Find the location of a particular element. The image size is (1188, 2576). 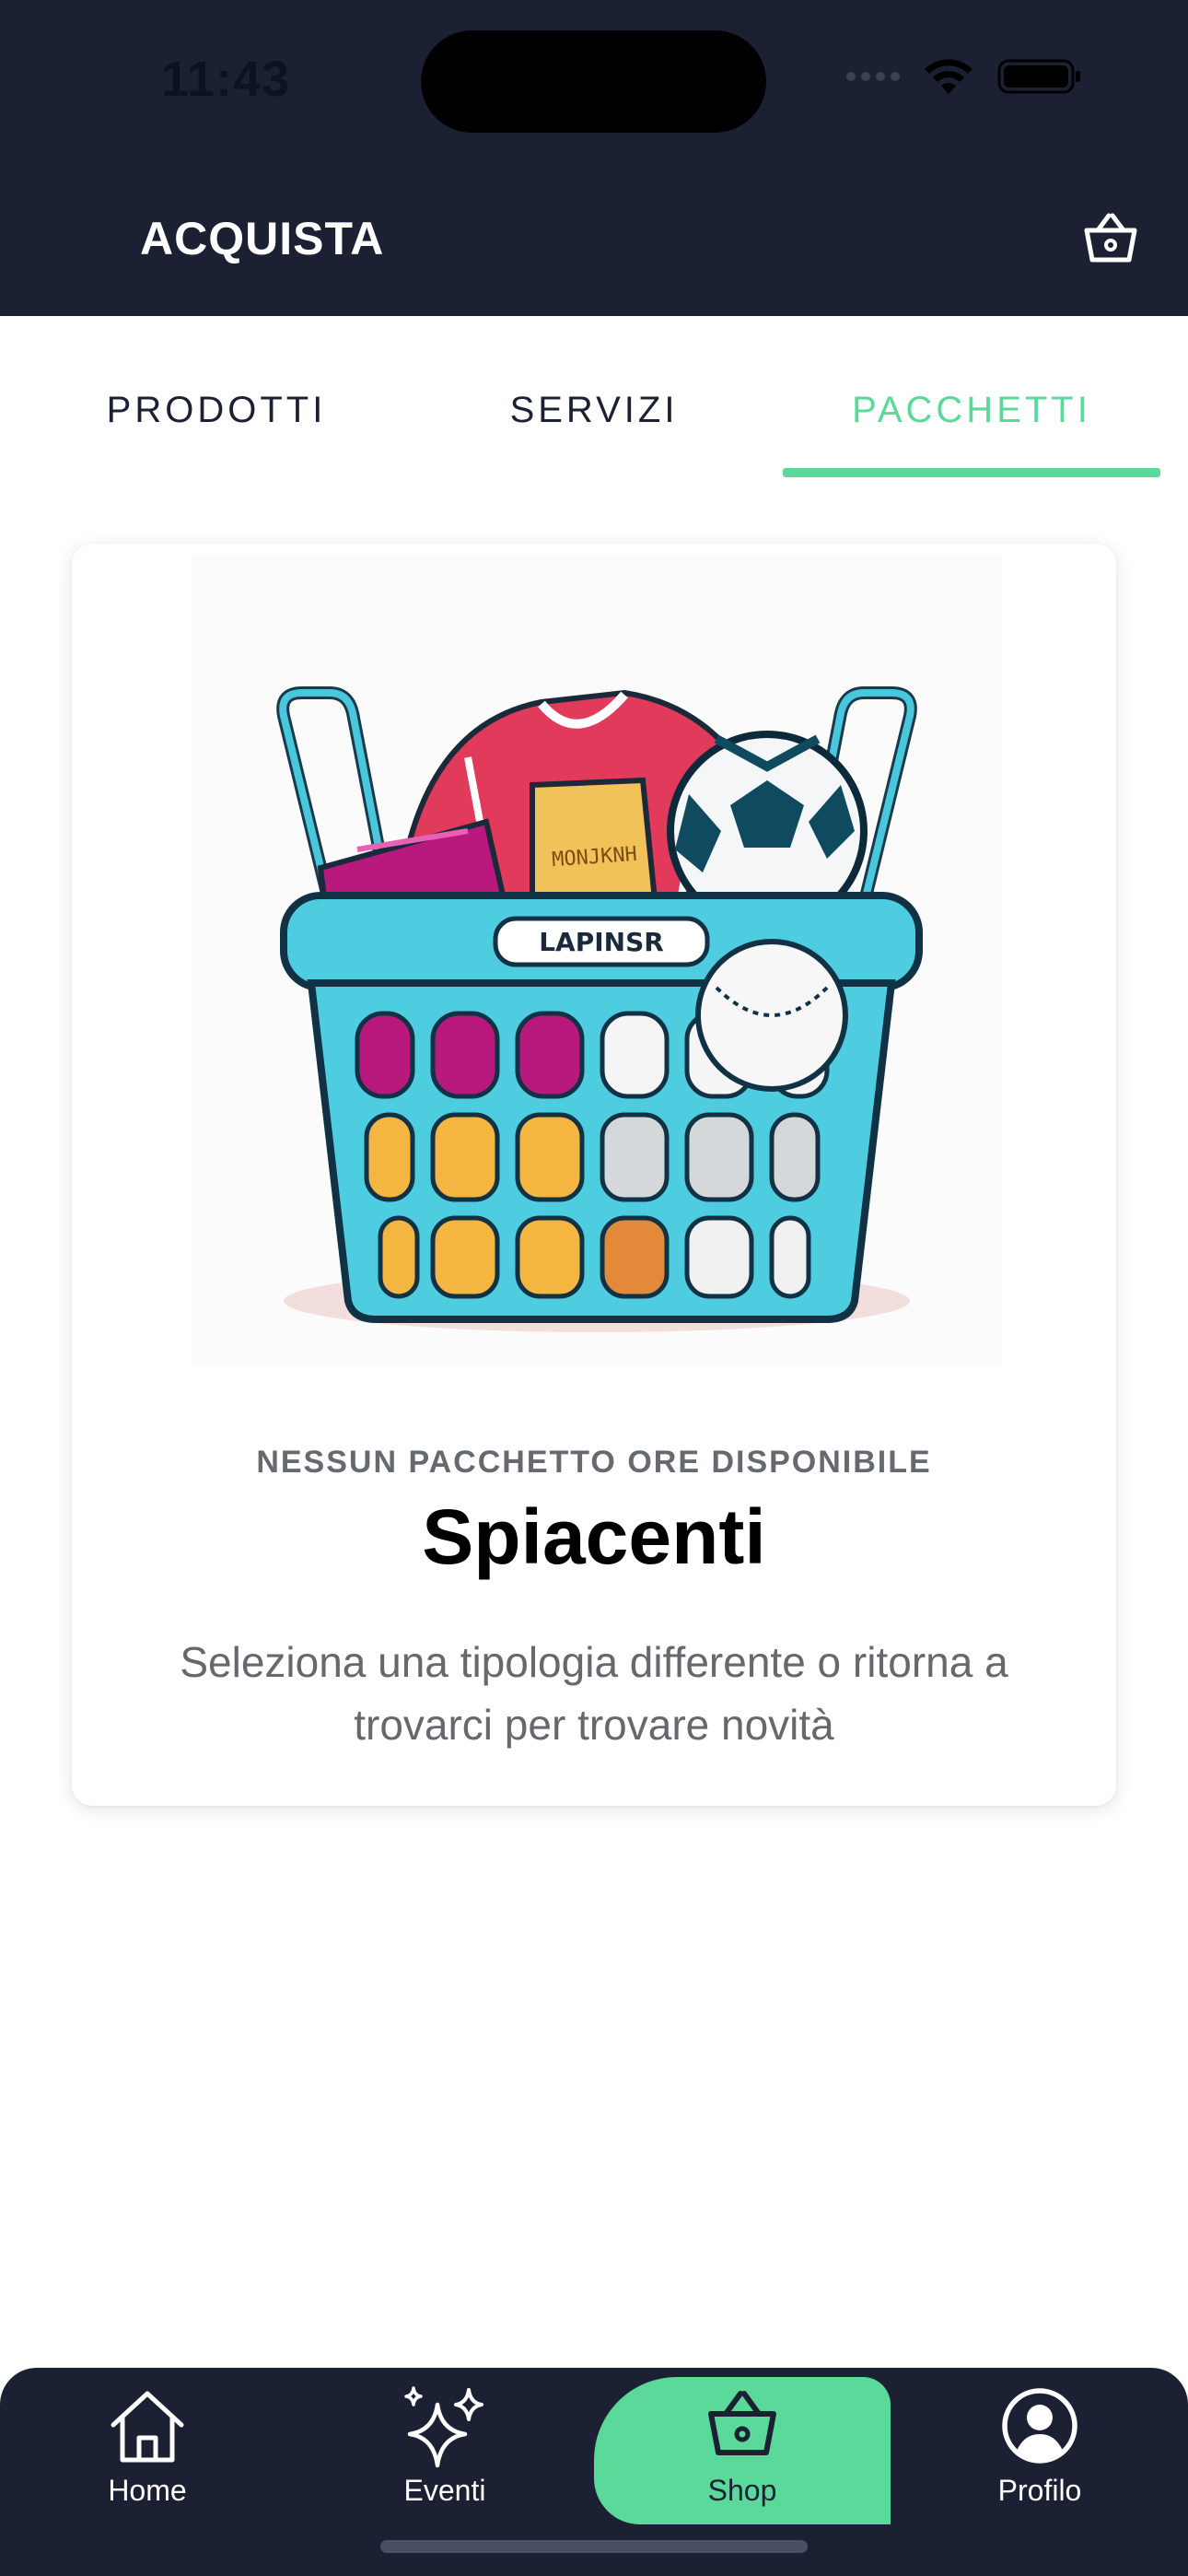

dynamic-island is located at coordinates (593, 81).